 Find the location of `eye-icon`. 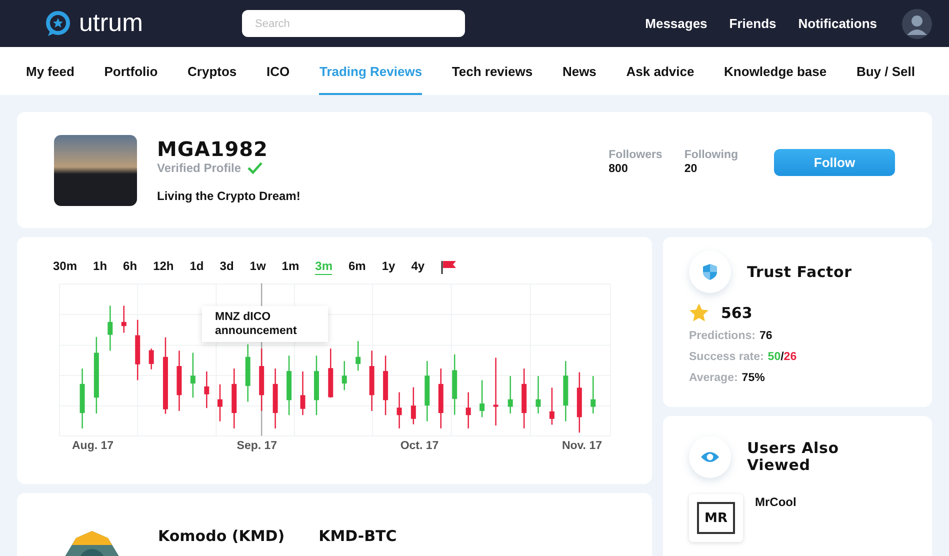

eye-icon is located at coordinates (710, 457).